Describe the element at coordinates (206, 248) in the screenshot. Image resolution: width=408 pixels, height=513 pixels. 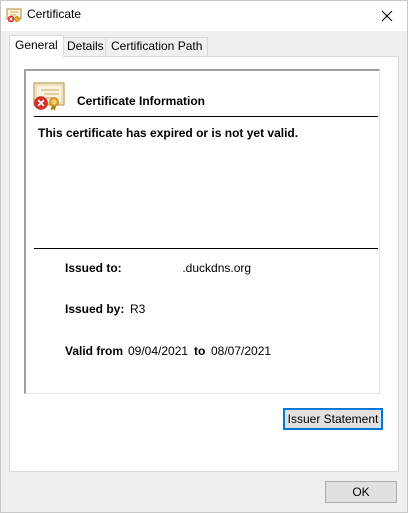
I see `details-divider` at that location.